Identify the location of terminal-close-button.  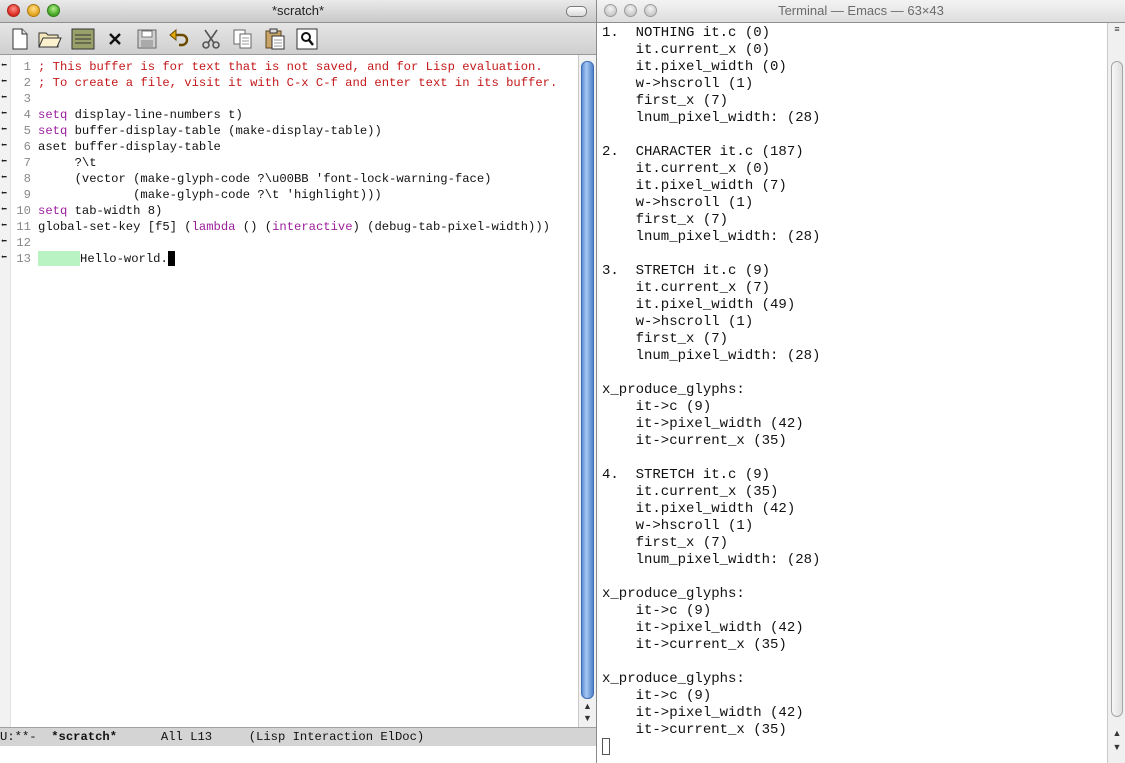
(610, 10).